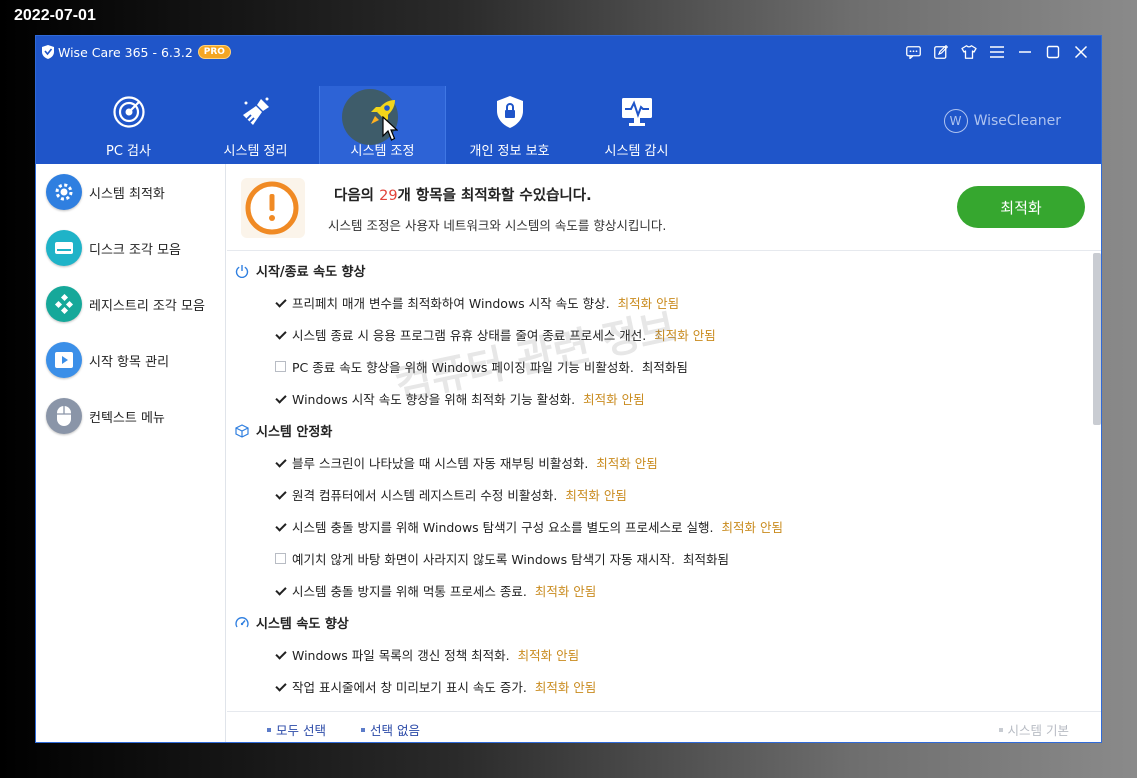  I want to click on select-all-link: 모두 선택, so click(296, 729).